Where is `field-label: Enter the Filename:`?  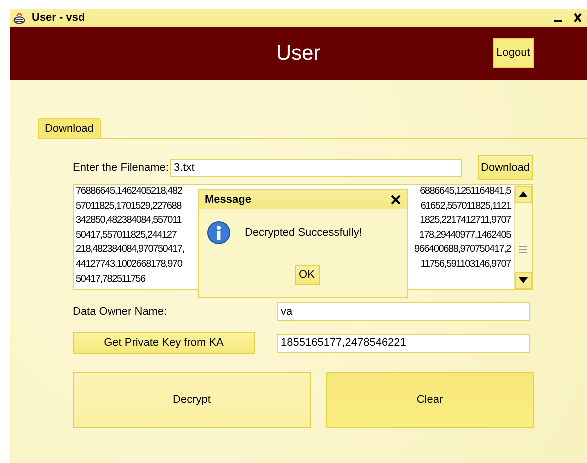 field-label: Enter the Filename: is located at coordinates (121, 168).